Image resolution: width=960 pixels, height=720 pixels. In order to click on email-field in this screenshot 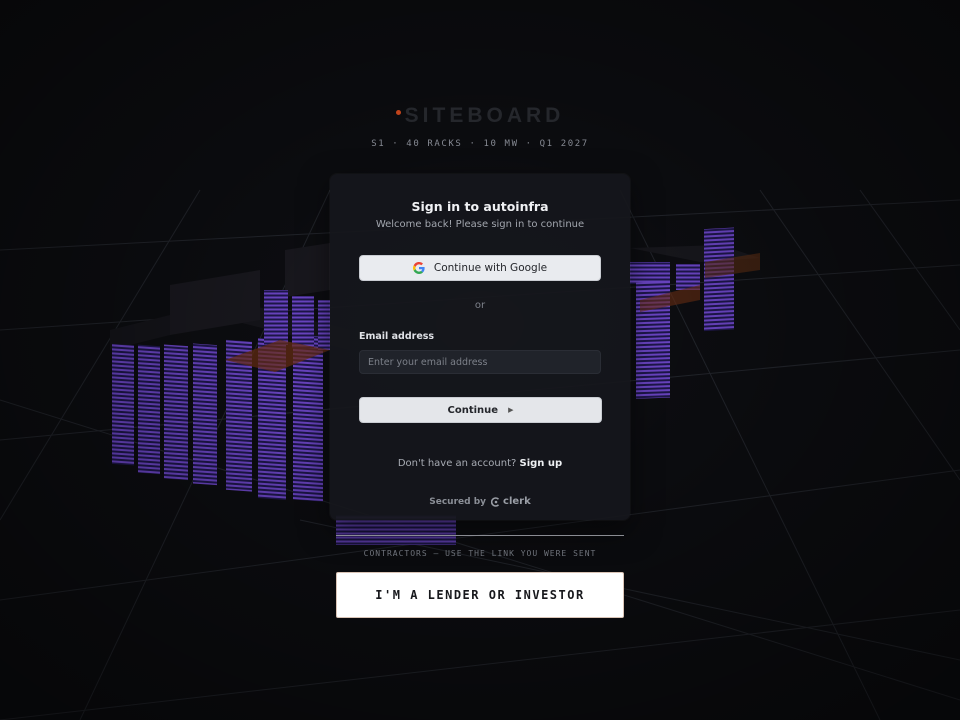, I will do `click(480, 362)`.